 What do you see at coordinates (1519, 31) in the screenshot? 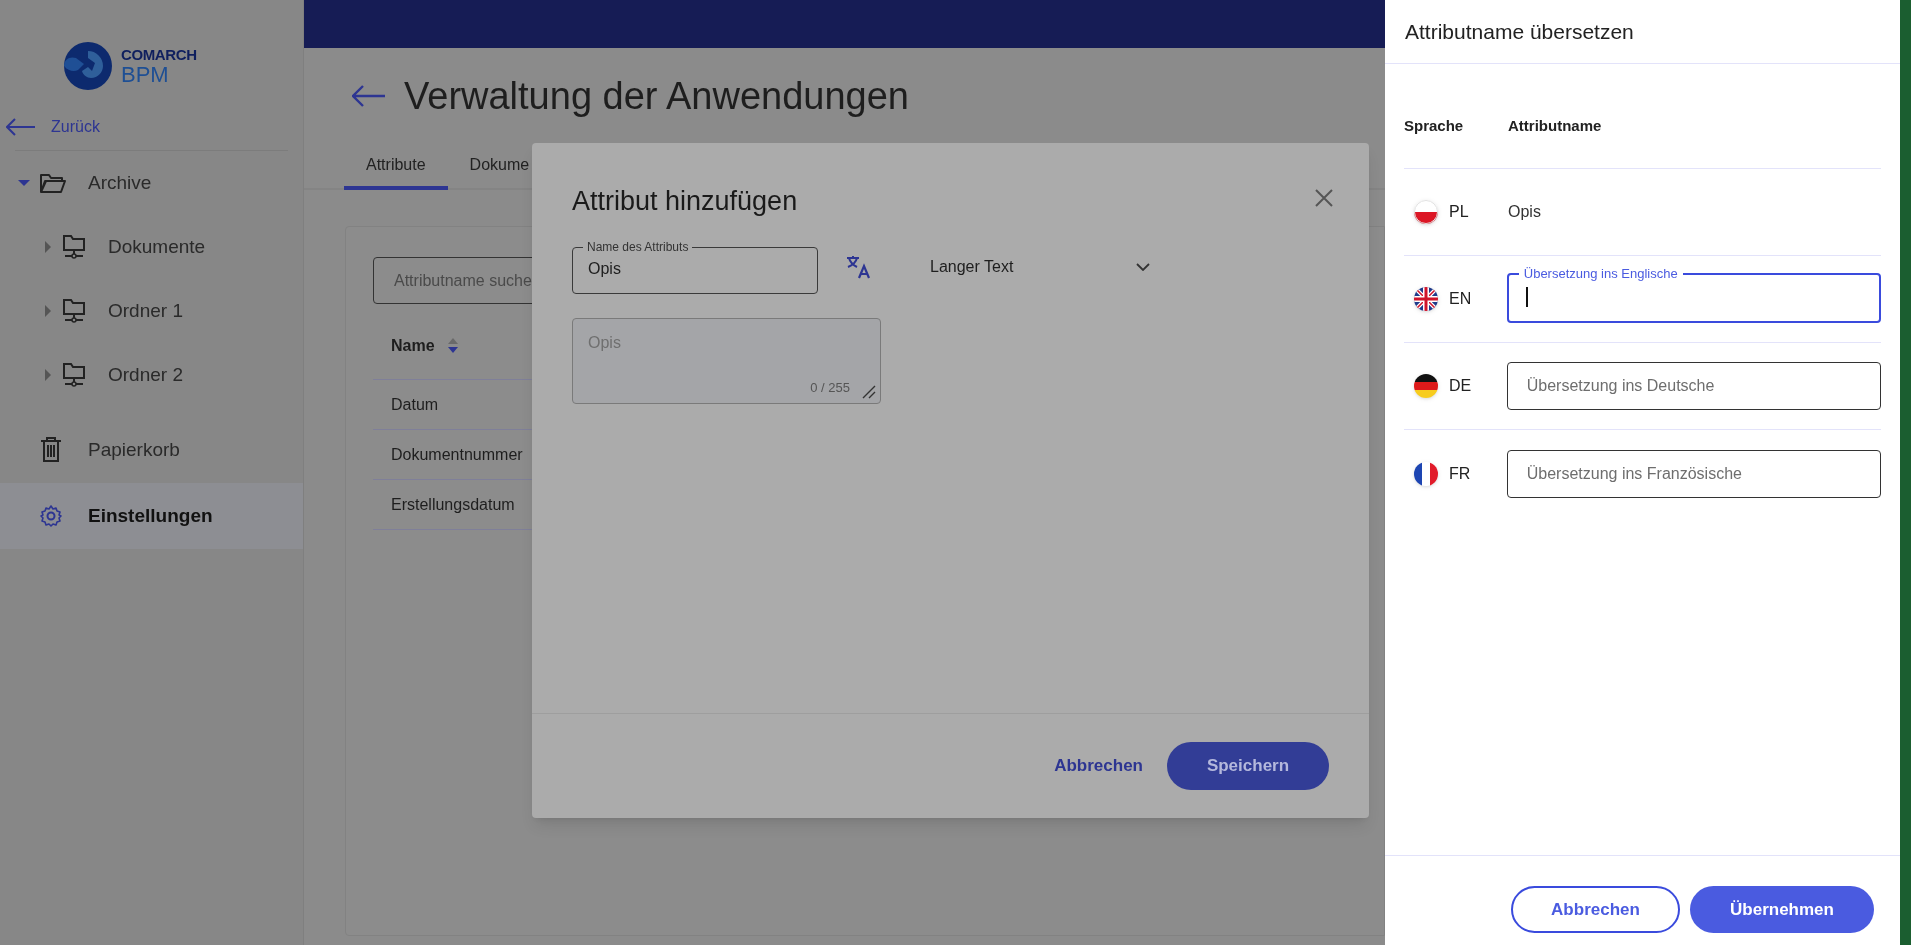
I see `panel-title: Attributname übersetzen` at bounding box center [1519, 31].